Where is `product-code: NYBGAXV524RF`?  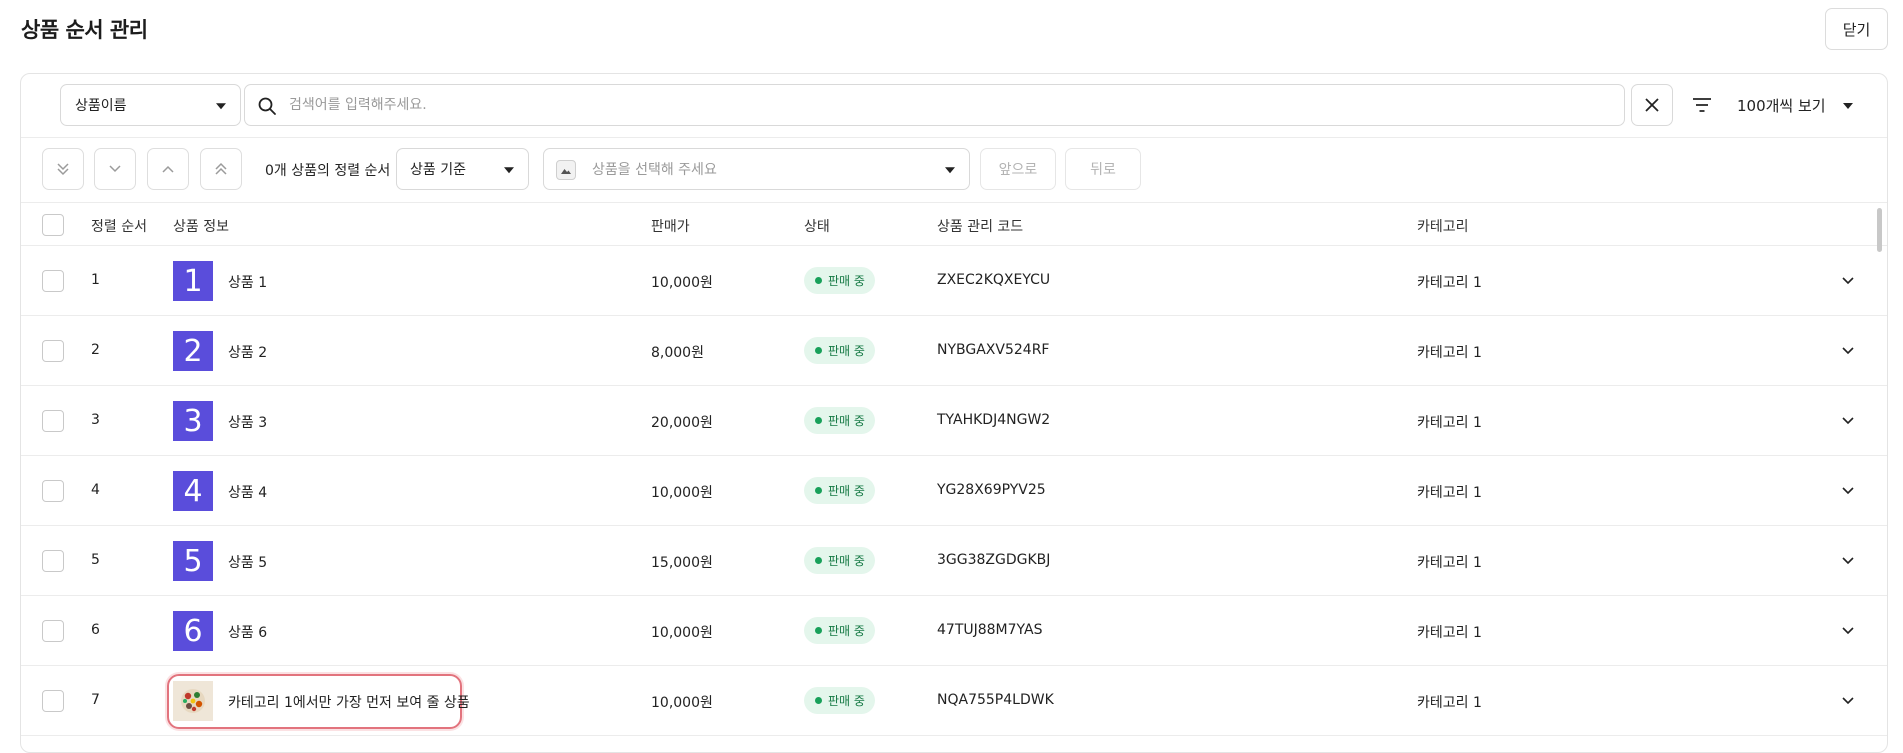
product-code: NYBGAXV524RF is located at coordinates (993, 350).